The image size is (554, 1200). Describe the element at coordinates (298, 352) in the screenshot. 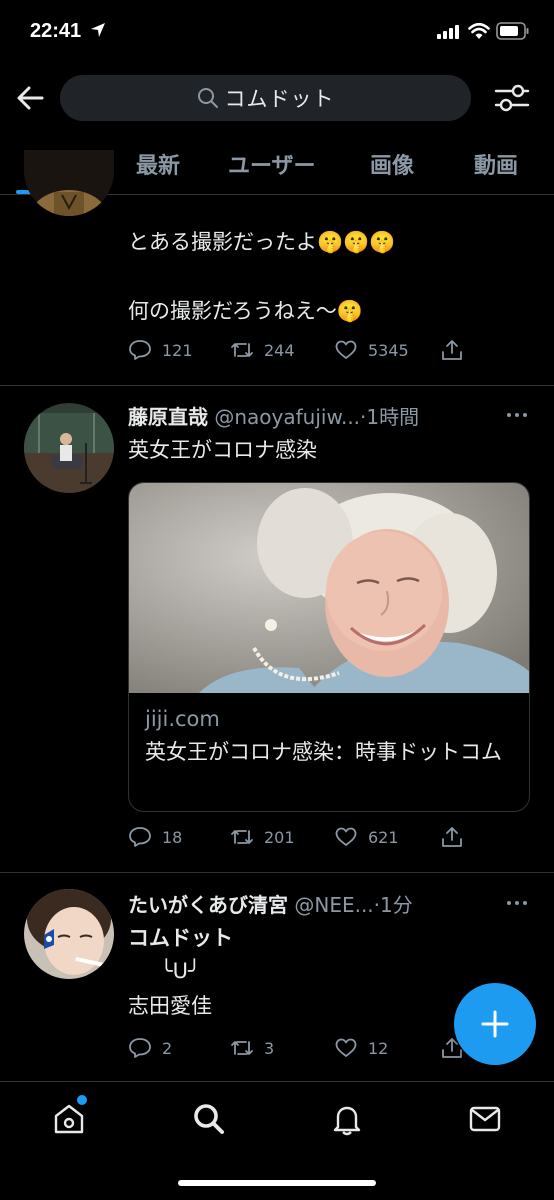

I see `tweet-actions: 121 244 5345` at that location.